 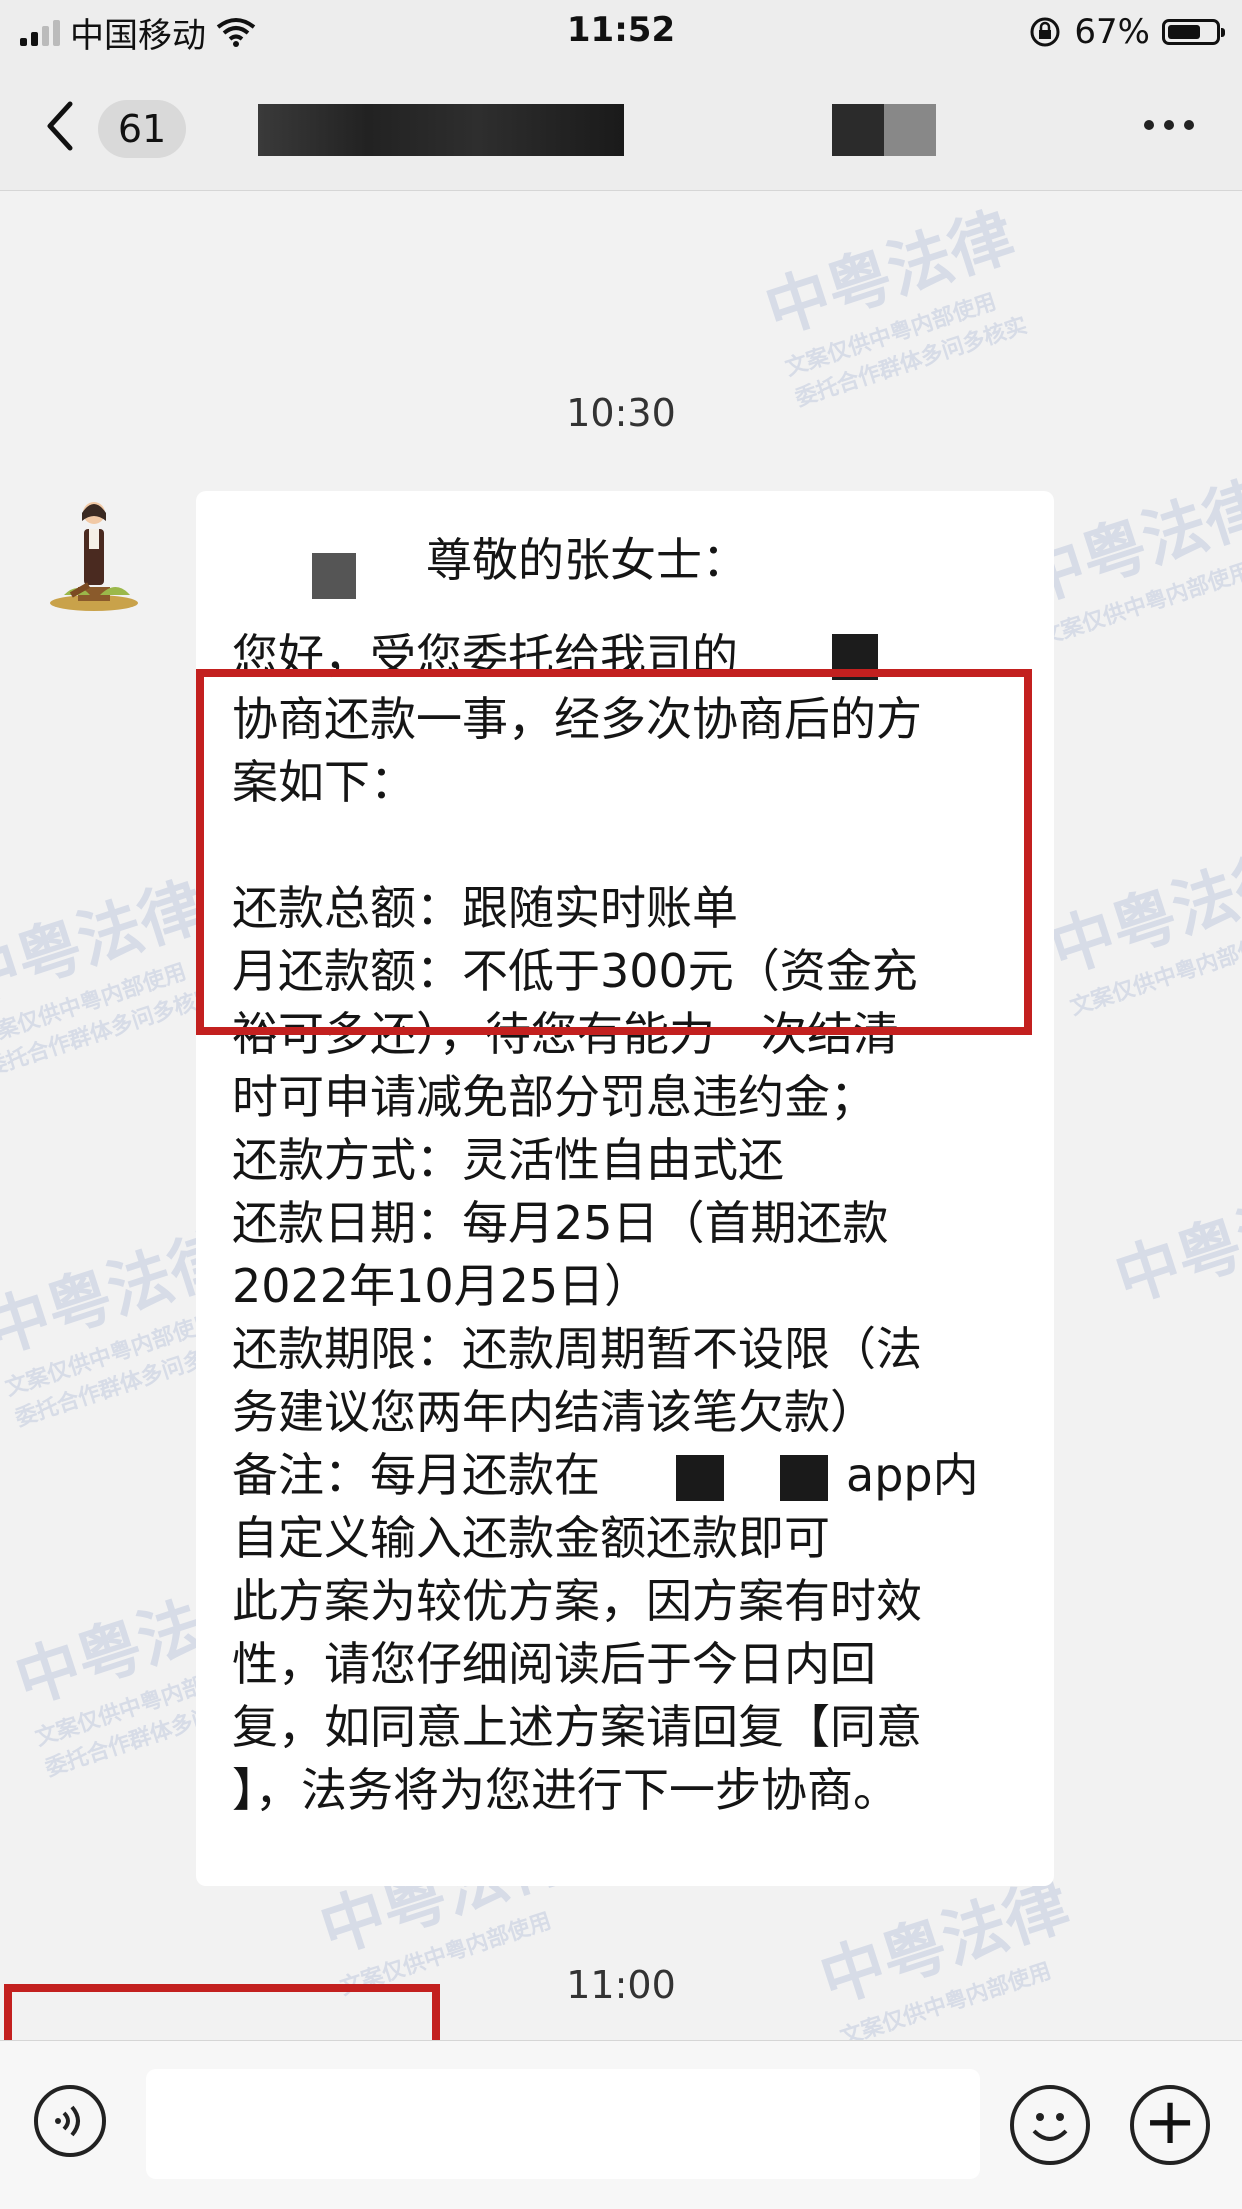 I want to click on watermark: 中粤法律 文案仅供中粤内部使用, so click(x=1141, y=929).